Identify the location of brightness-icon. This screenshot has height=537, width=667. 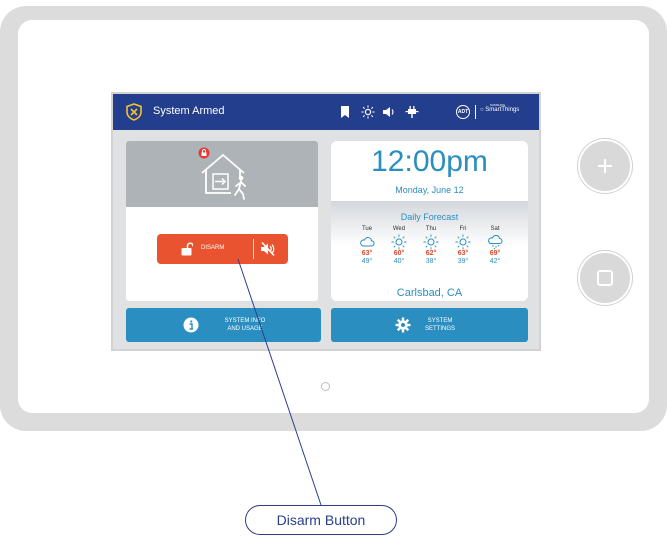
(368, 112).